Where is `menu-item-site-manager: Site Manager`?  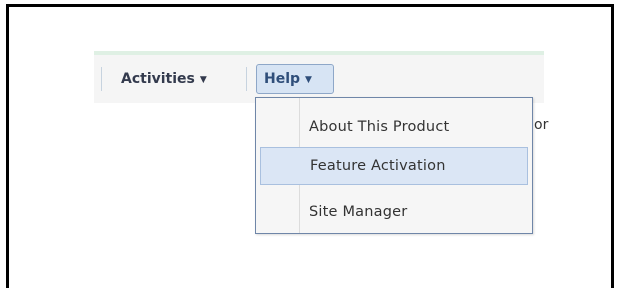 menu-item-site-manager: Site Manager is located at coordinates (394, 212).